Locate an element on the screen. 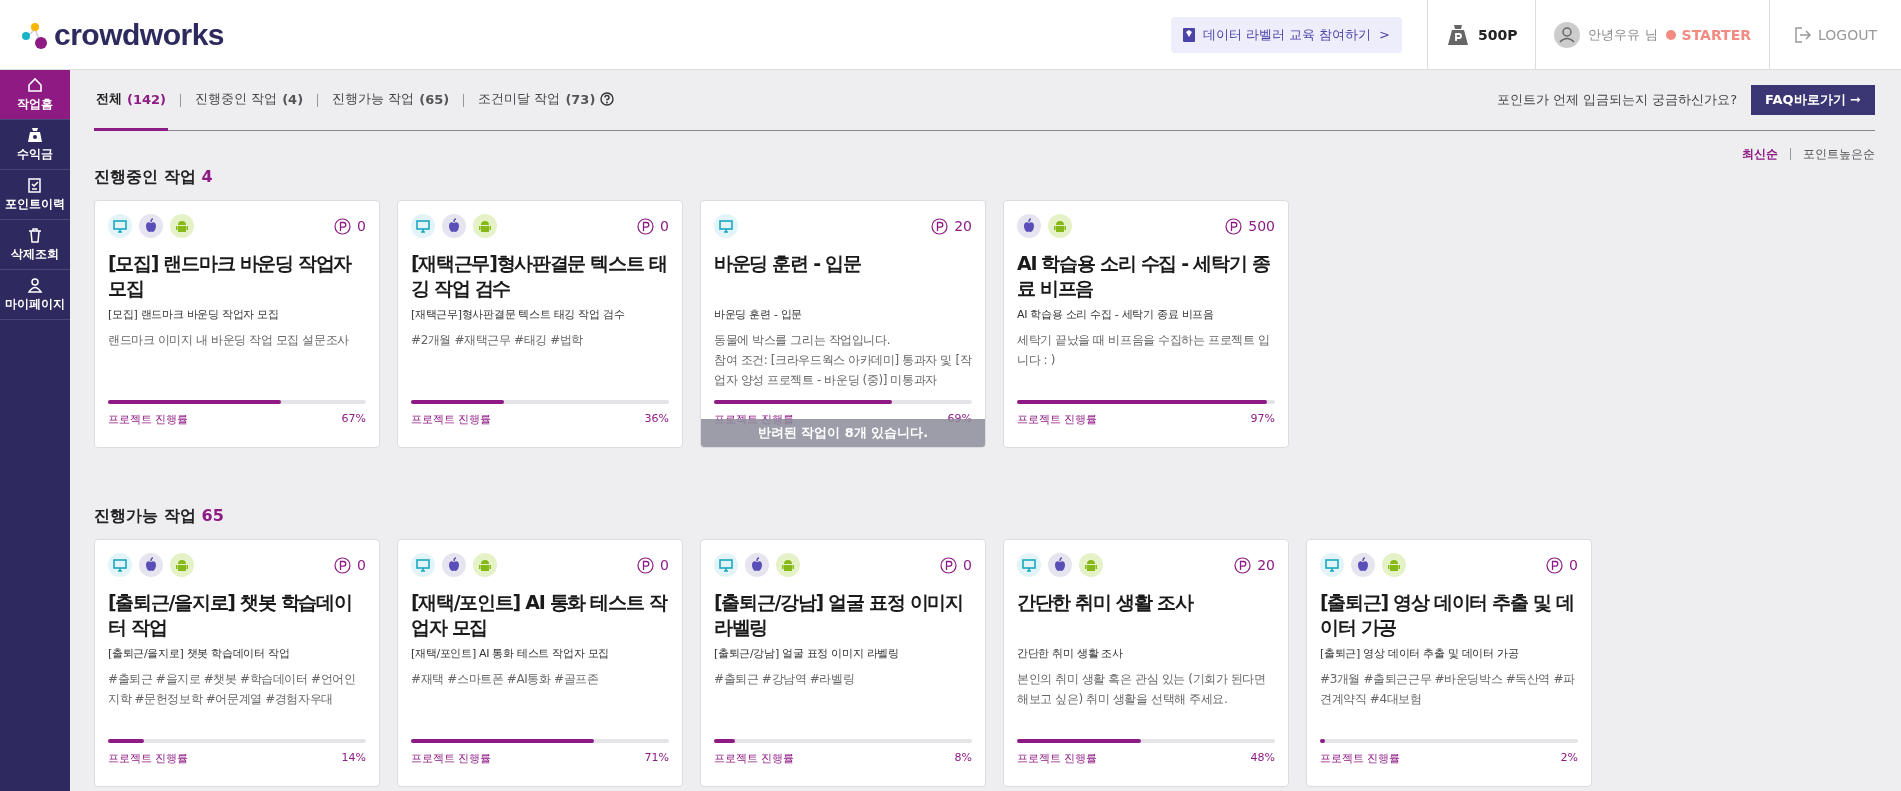 This screenshot has width=1901, height=791. filter-tab: 조건미달 작업 (73) is located at coordinates (546, 100).